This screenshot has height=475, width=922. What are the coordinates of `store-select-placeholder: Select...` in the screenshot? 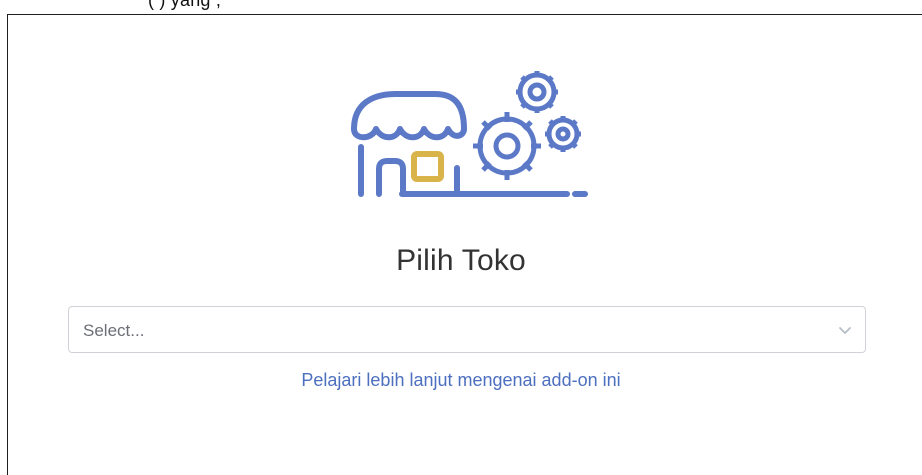 It's located at (114, 330).